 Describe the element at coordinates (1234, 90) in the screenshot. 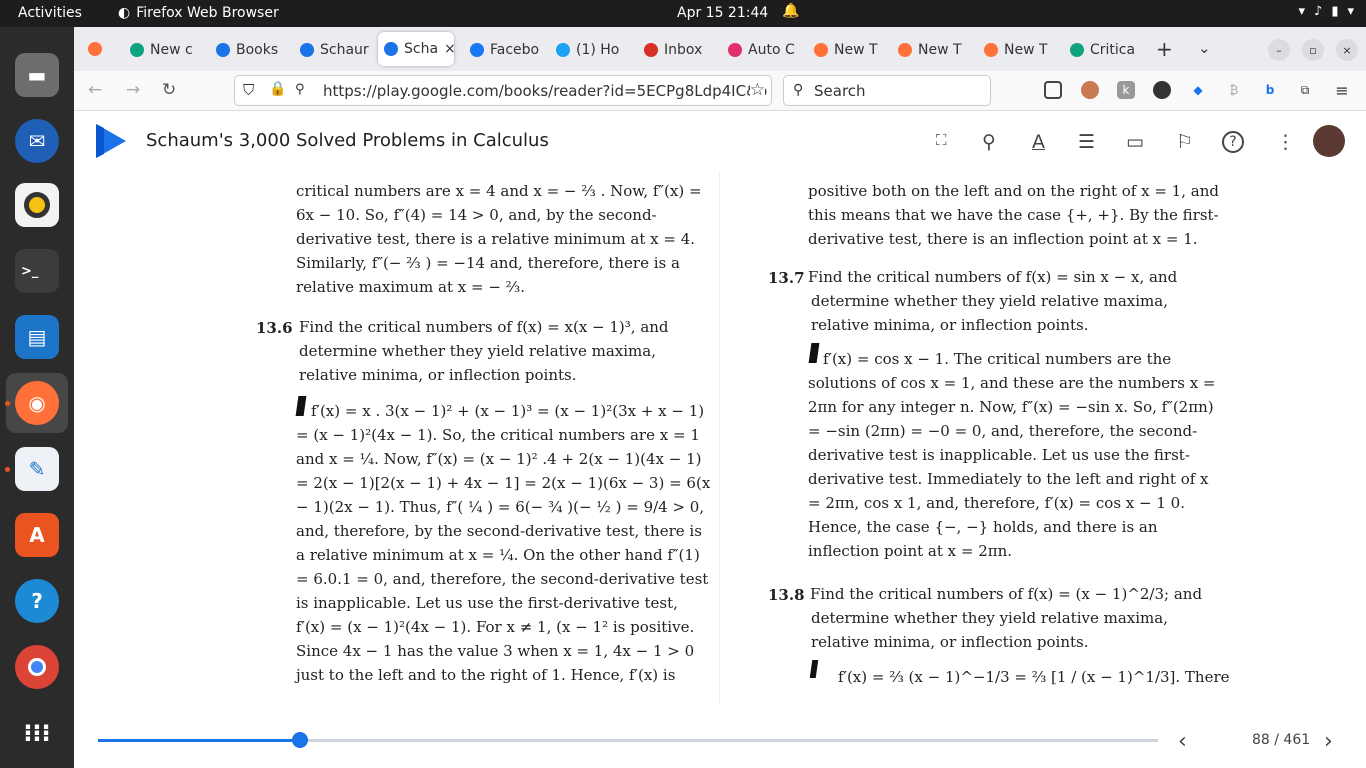

I see `extension-icon: ₿` at that location.